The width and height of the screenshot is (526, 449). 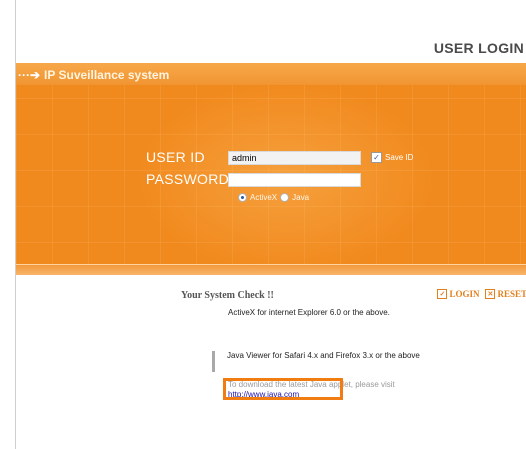 What do you see at coordinates (478, 48) in the screenshot?
I see `page-title: USER LOGIN` at bounding box center [478, 48].